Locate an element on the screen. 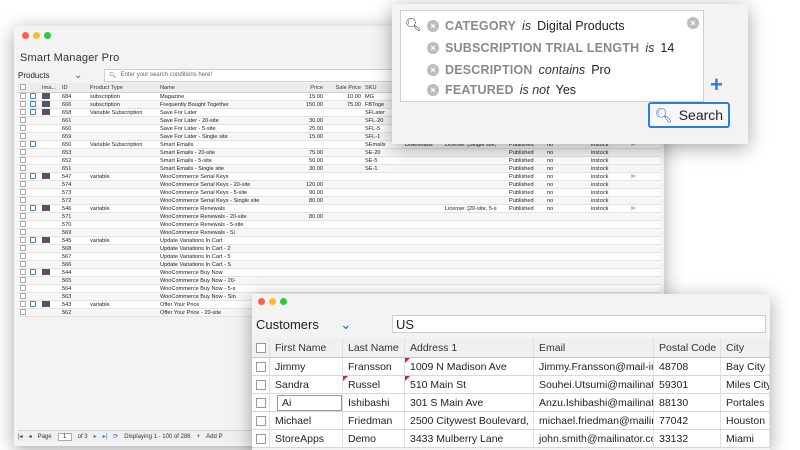 The image size is (800, 450). cell-id: 658 is located at coordinates (74, 113).